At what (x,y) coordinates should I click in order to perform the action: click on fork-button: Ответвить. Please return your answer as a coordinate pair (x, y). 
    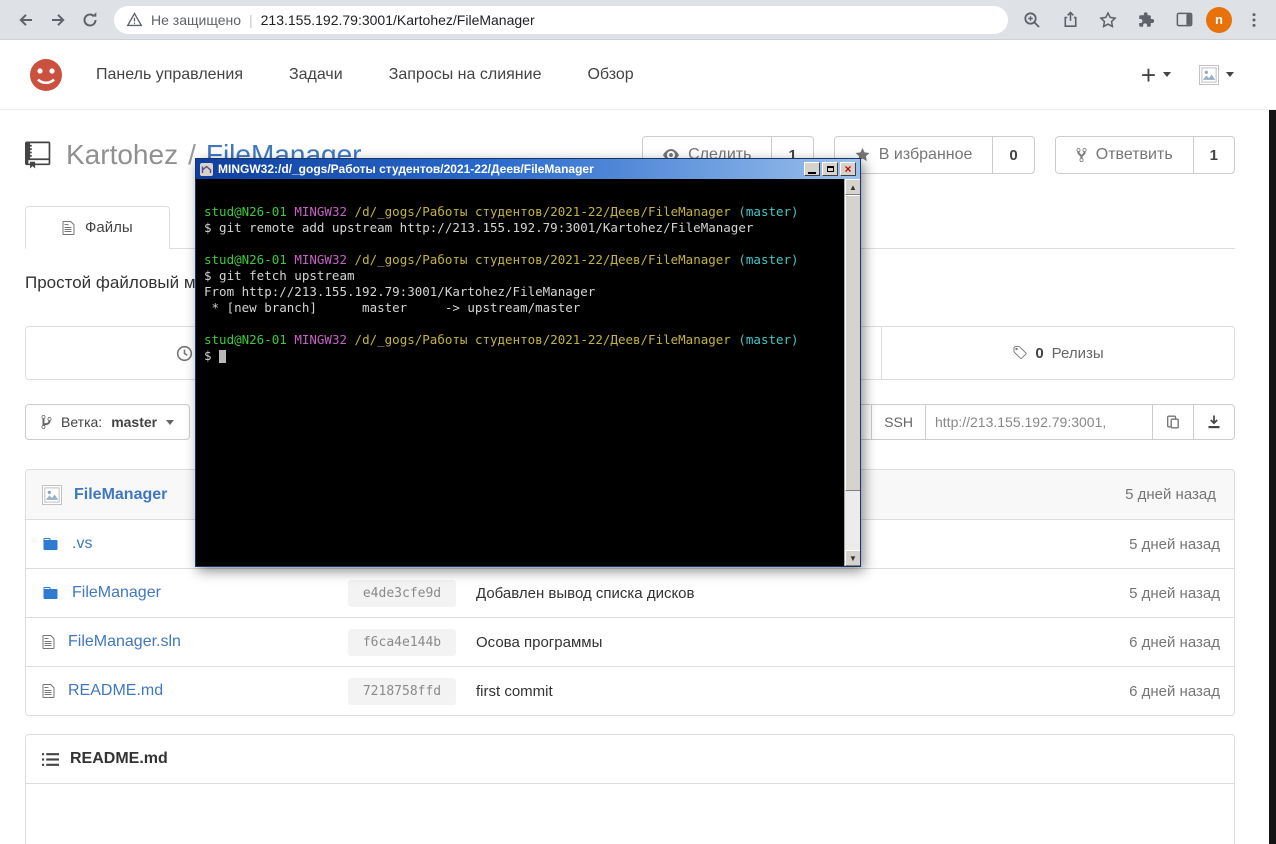
    Looking at the image, I should click on (1124, 155).